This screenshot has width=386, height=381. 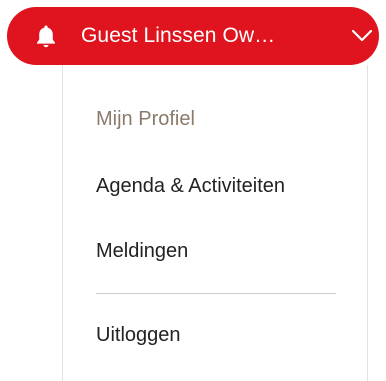 I want to click on menu-item-uitloggen: Uitloggen, so click(x=138, y=335).